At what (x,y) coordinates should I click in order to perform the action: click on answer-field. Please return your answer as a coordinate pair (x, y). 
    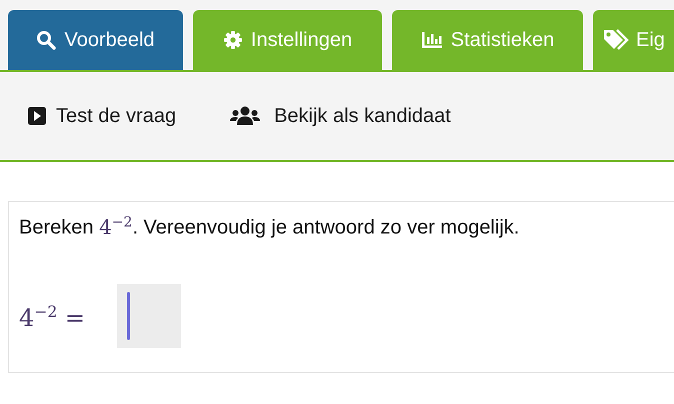
    Looking at the image, I should click on (149, 316).